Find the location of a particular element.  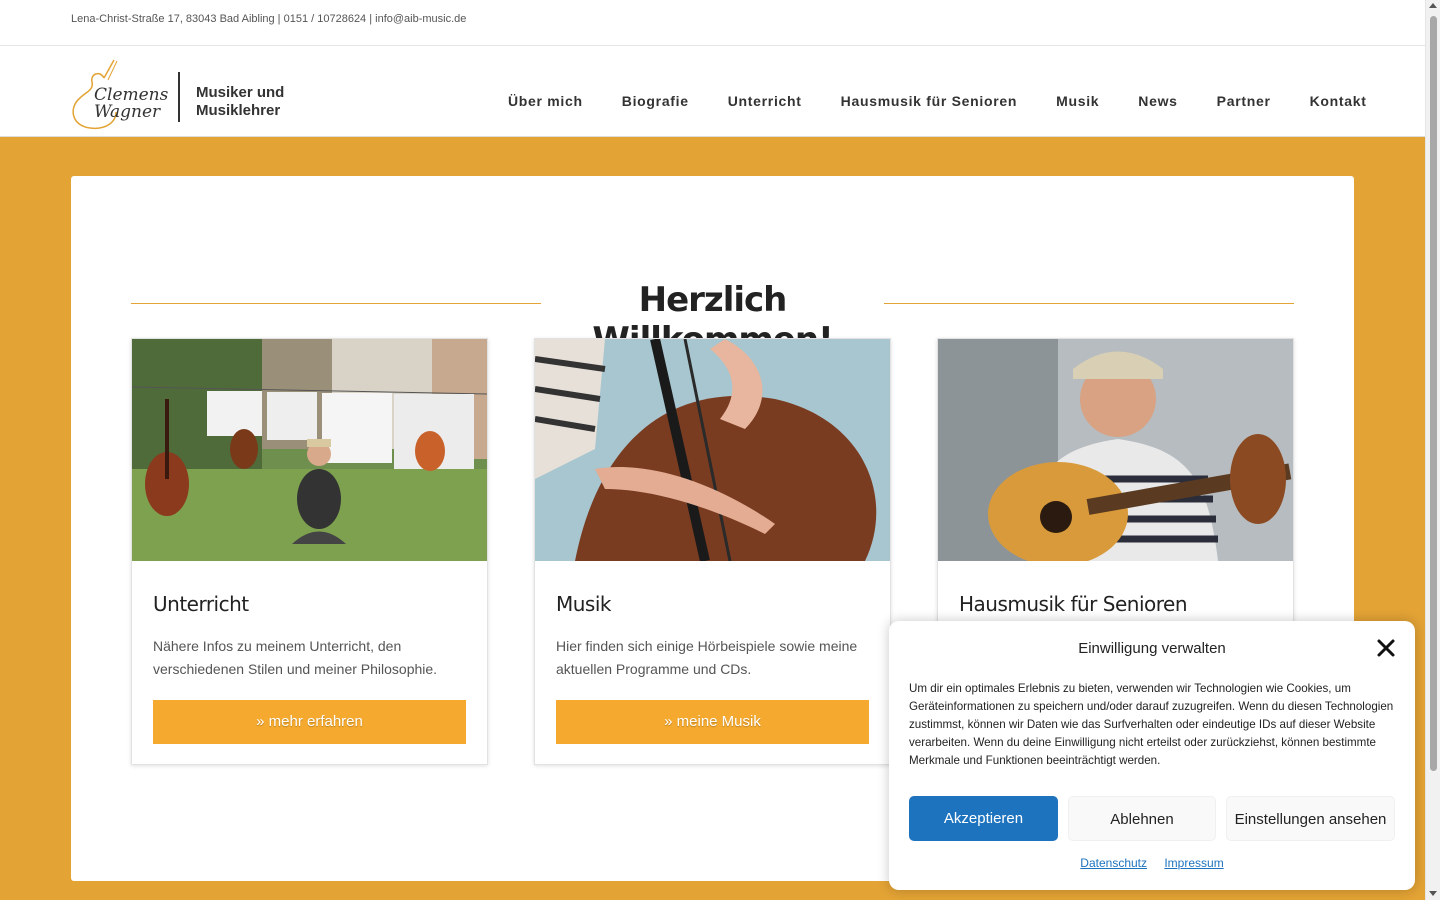

page-scrollbar is located at coordinates (1432, 450).